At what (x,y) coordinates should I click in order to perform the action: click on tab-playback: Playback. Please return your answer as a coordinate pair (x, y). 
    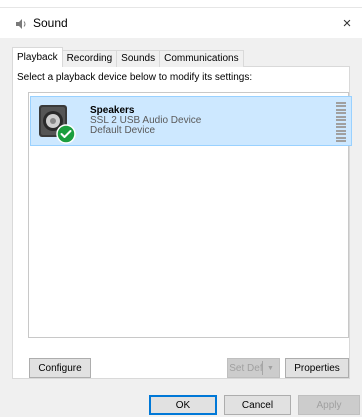
    Looking at the image, I should click on (37, 57).